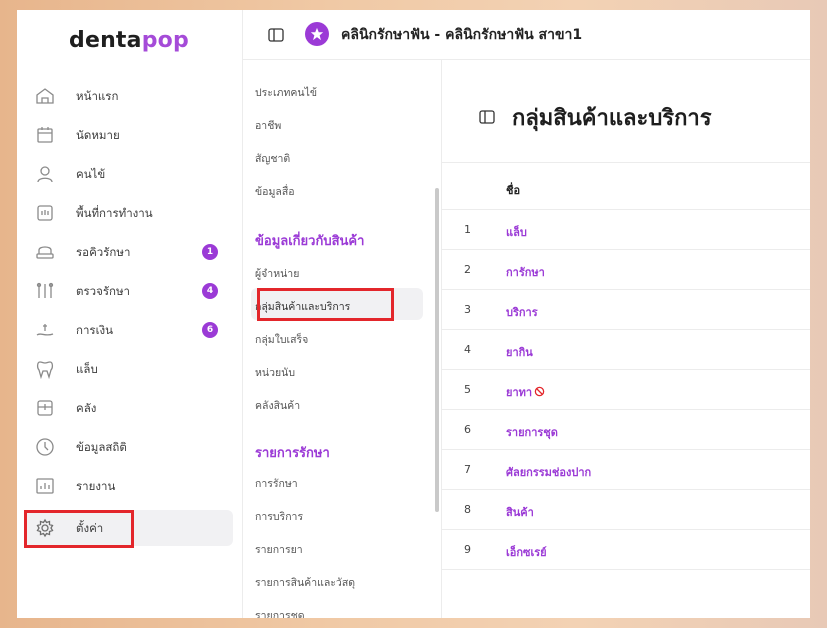 This screenshot has height=628, width=827. Describe the element at coordinates (129, 447) in the screenshot. I see `sidebar-item-statistics: ข้อมูลสถิติ` at that location.